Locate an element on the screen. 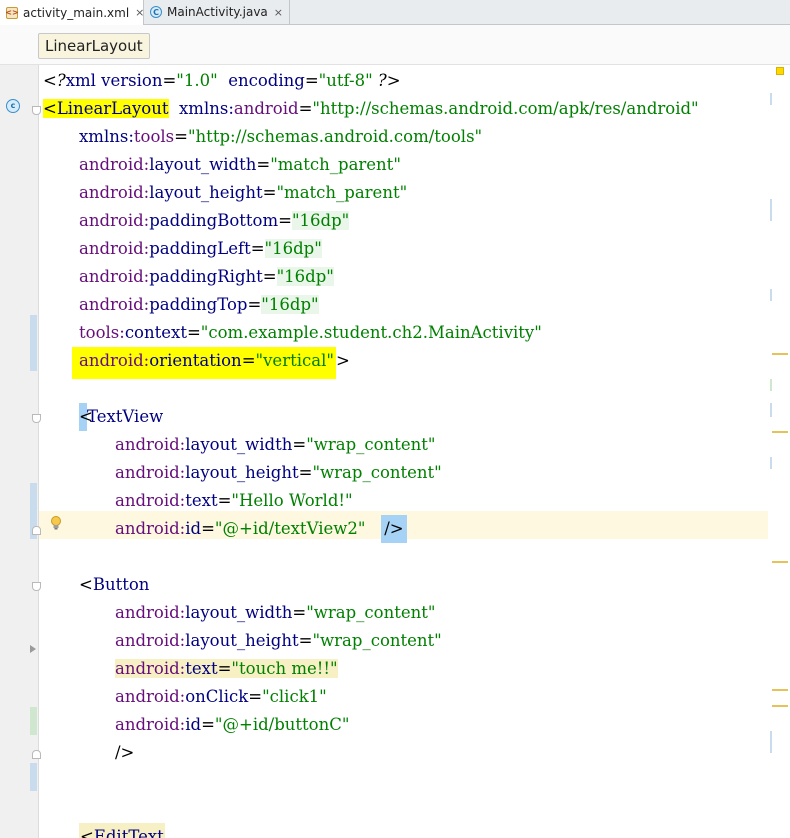 The height and width of the screenshot is (838, 790). code-line: android:text="Hello World!" is located at coordinates (234, 501).